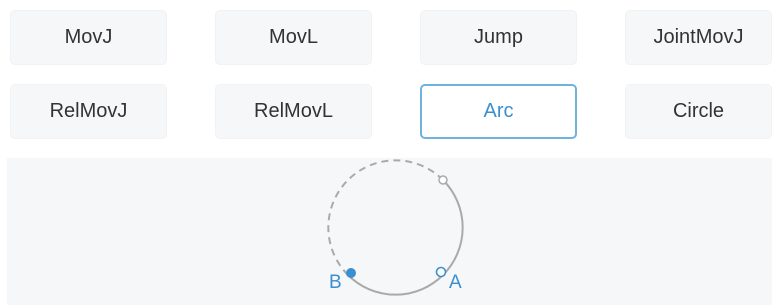  I want to click on arc-preview-diagram: B A, so click(395, 227).